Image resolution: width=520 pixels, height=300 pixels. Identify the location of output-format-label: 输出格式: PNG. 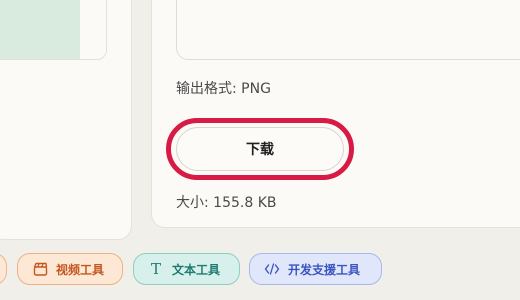
(223, 89).